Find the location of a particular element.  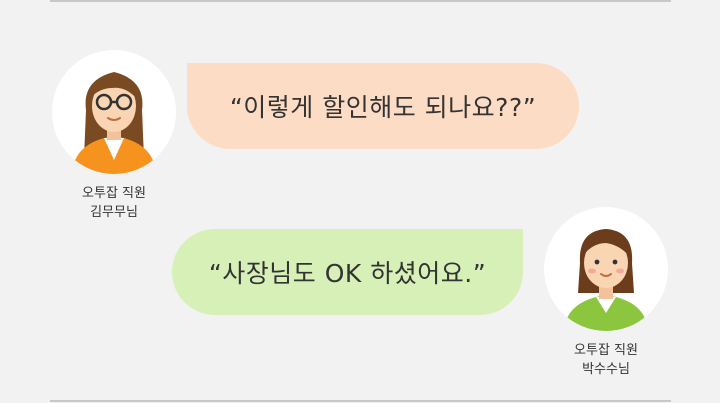

speech-bubble-baksusu: “사장님도 OK 하셨어요.” is located at coordinates (347, 272).